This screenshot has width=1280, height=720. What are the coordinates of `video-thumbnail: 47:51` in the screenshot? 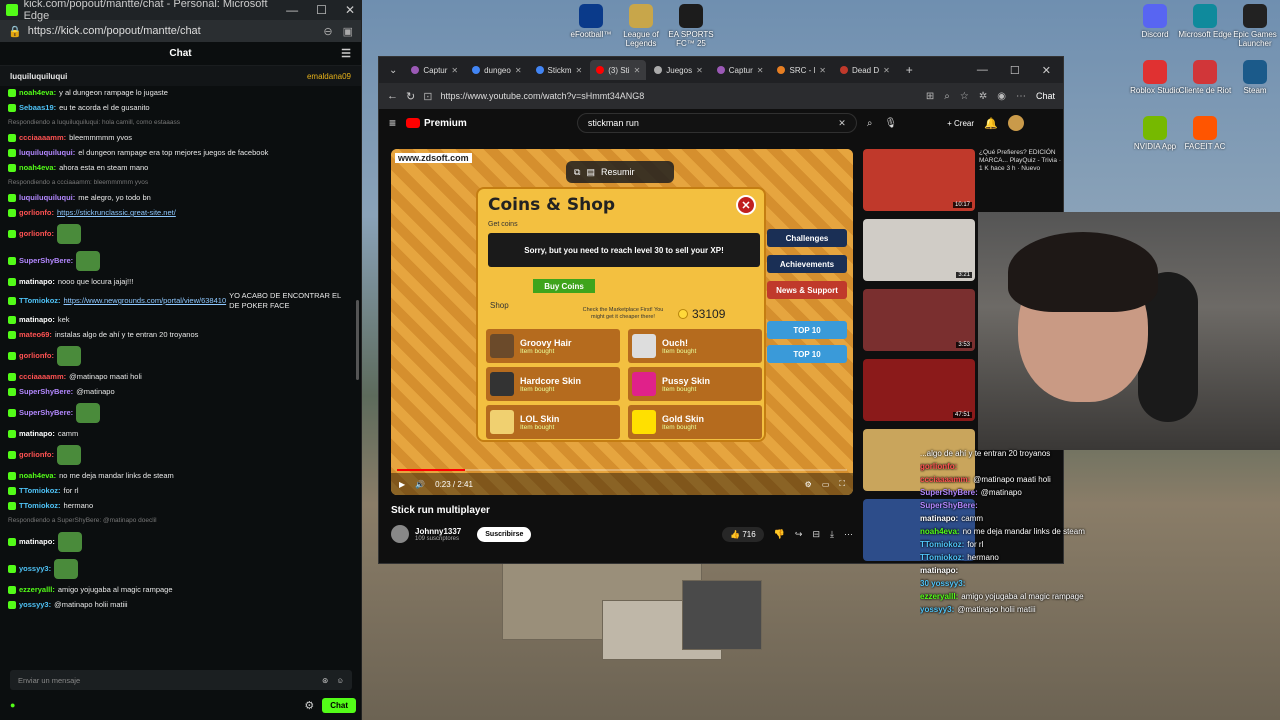 It's located at (919, 390).